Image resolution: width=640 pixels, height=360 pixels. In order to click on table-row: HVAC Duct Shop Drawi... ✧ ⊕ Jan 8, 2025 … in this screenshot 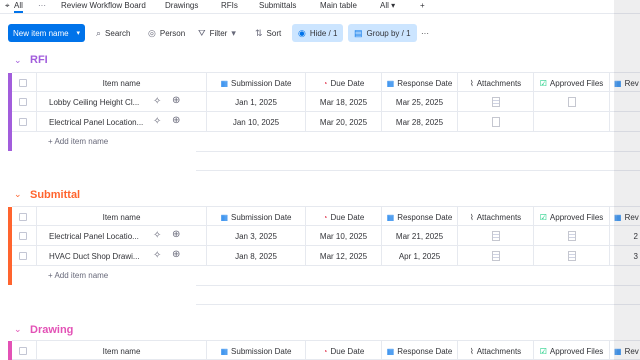, I will do `click(326, 256)`.